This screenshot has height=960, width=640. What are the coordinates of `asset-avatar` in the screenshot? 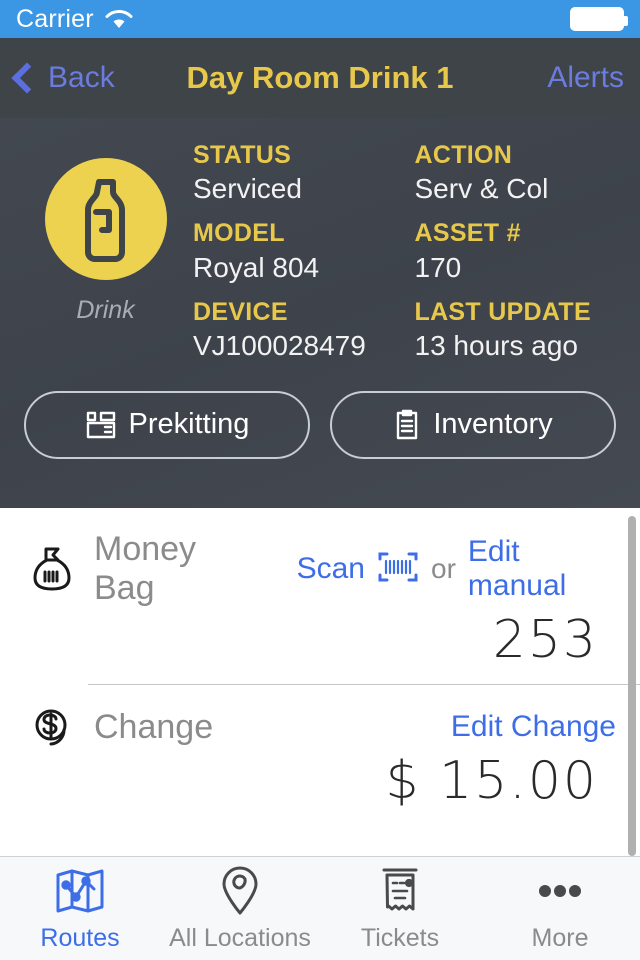 It's located at (105, 219).